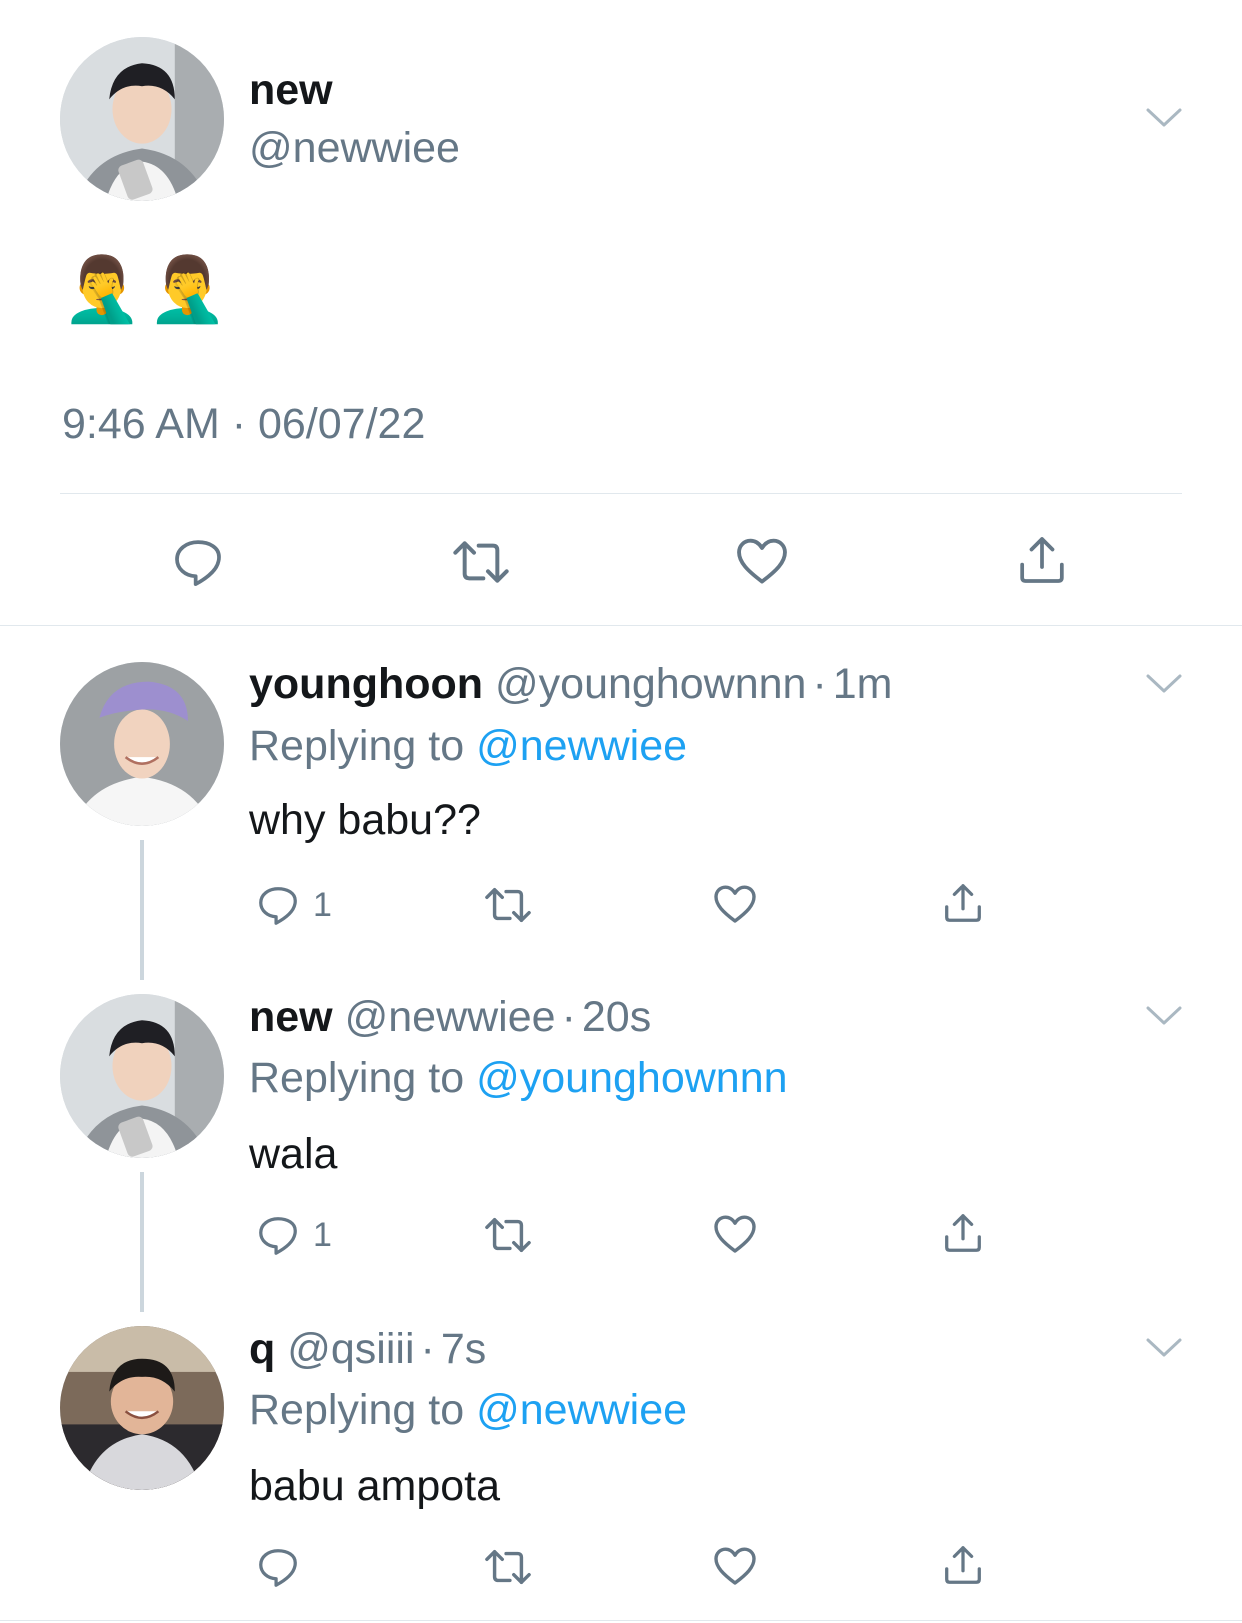  What do you see at coordinates (244, 424) in the screenshot?
I see `tweet-timestamp: 9:46 AM · 06/07/22` at bounding box center [244, 424].